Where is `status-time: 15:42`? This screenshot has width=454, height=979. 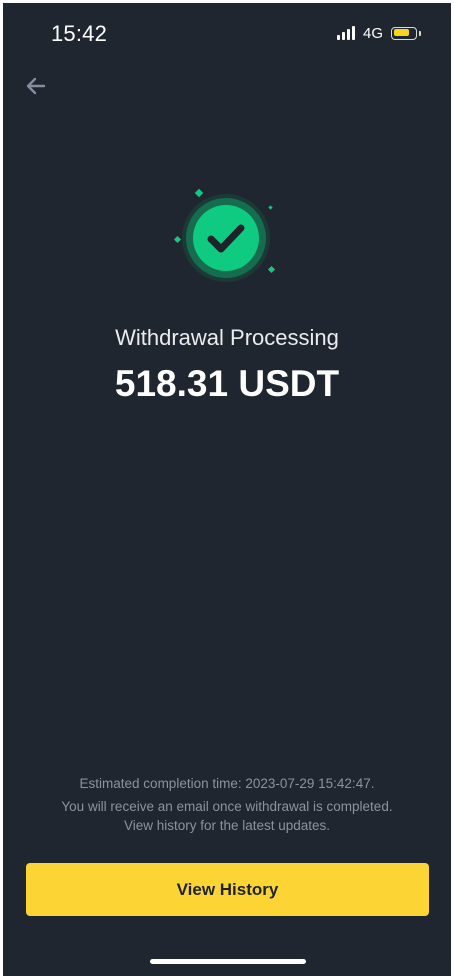 status-time: 15:42 is located at coordinates (79, 33).